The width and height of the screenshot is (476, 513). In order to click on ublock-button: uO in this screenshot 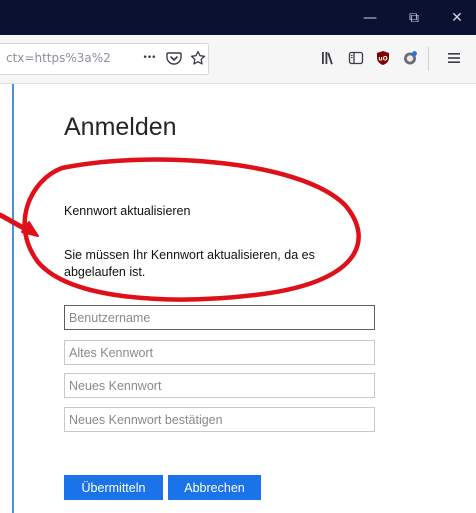, I will do `click(383, 58)`.